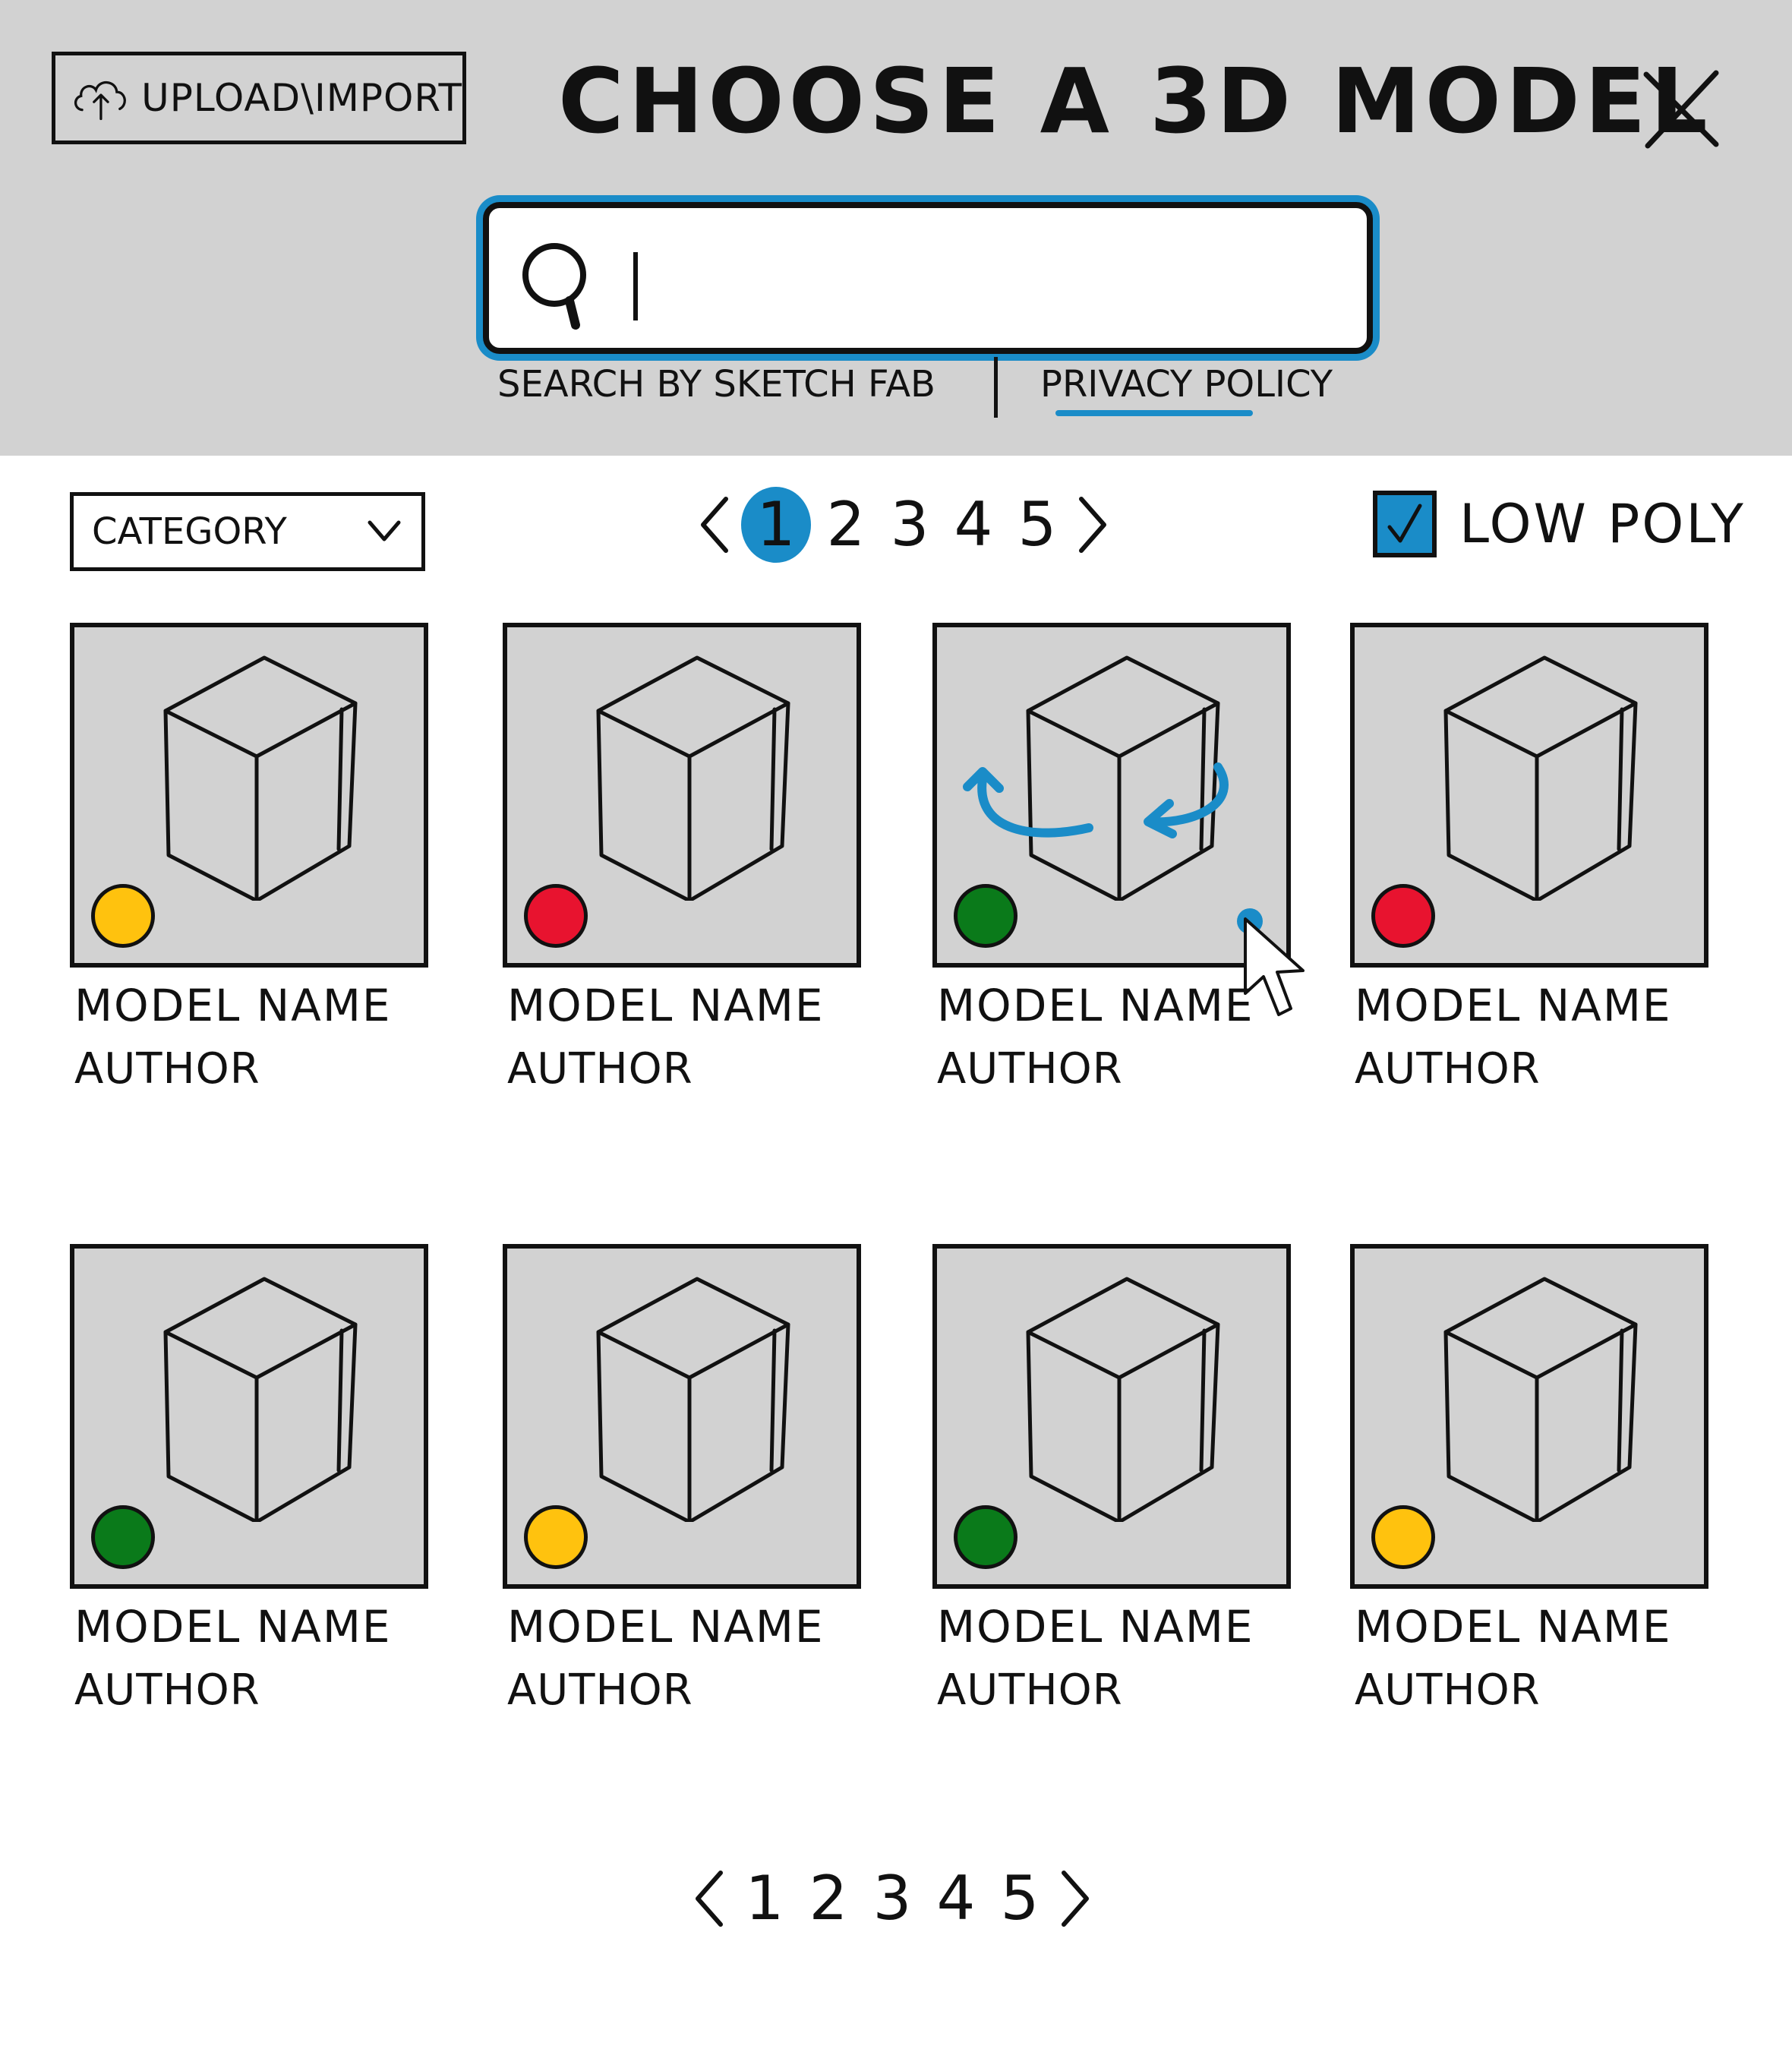  I want to click on cloud-upload-icon, so click(100, 101).